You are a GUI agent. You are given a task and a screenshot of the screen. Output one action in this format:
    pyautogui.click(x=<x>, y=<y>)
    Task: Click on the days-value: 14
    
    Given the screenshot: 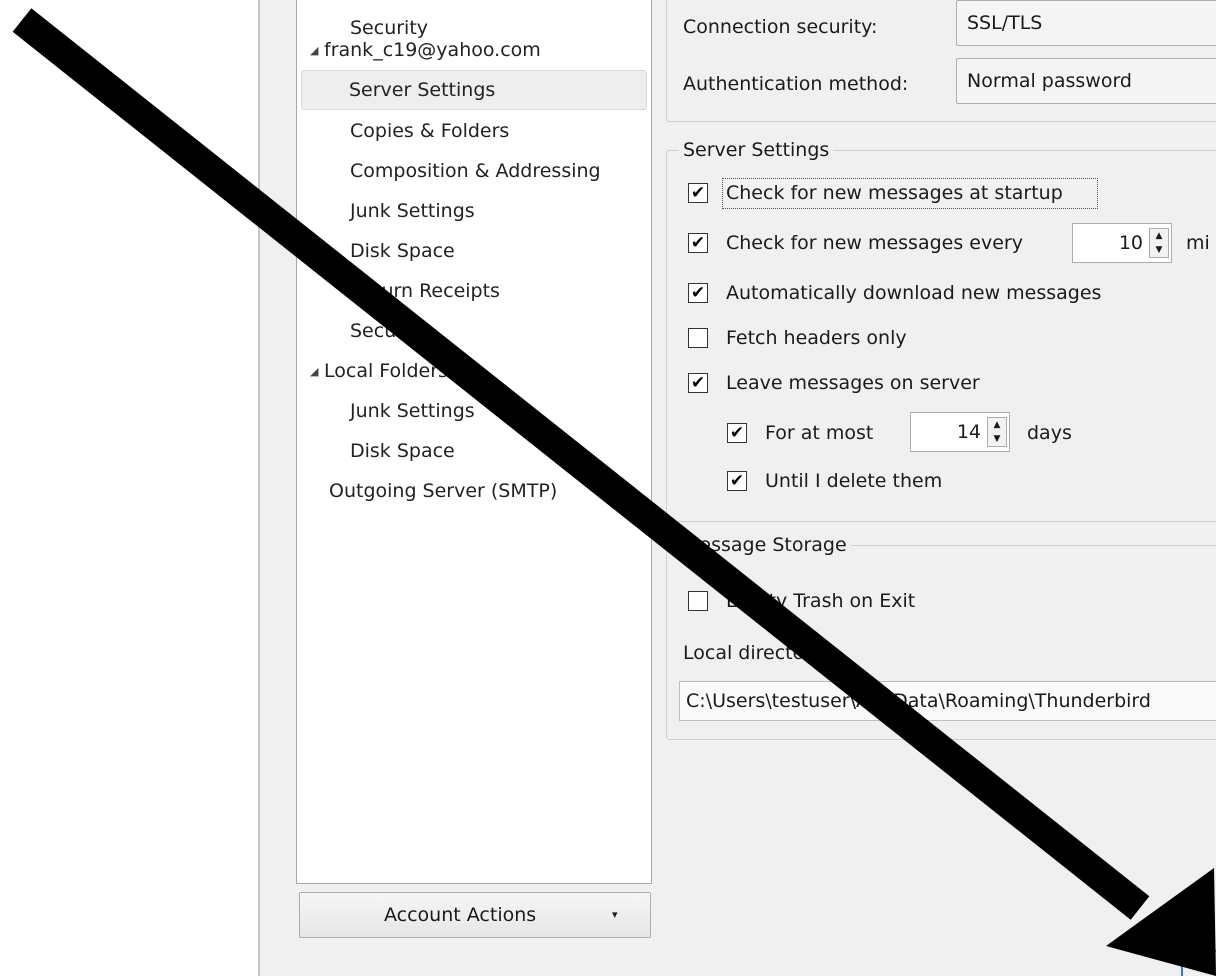 What is the action you would take?
    pyautogui.click(x=968, y=432)
    